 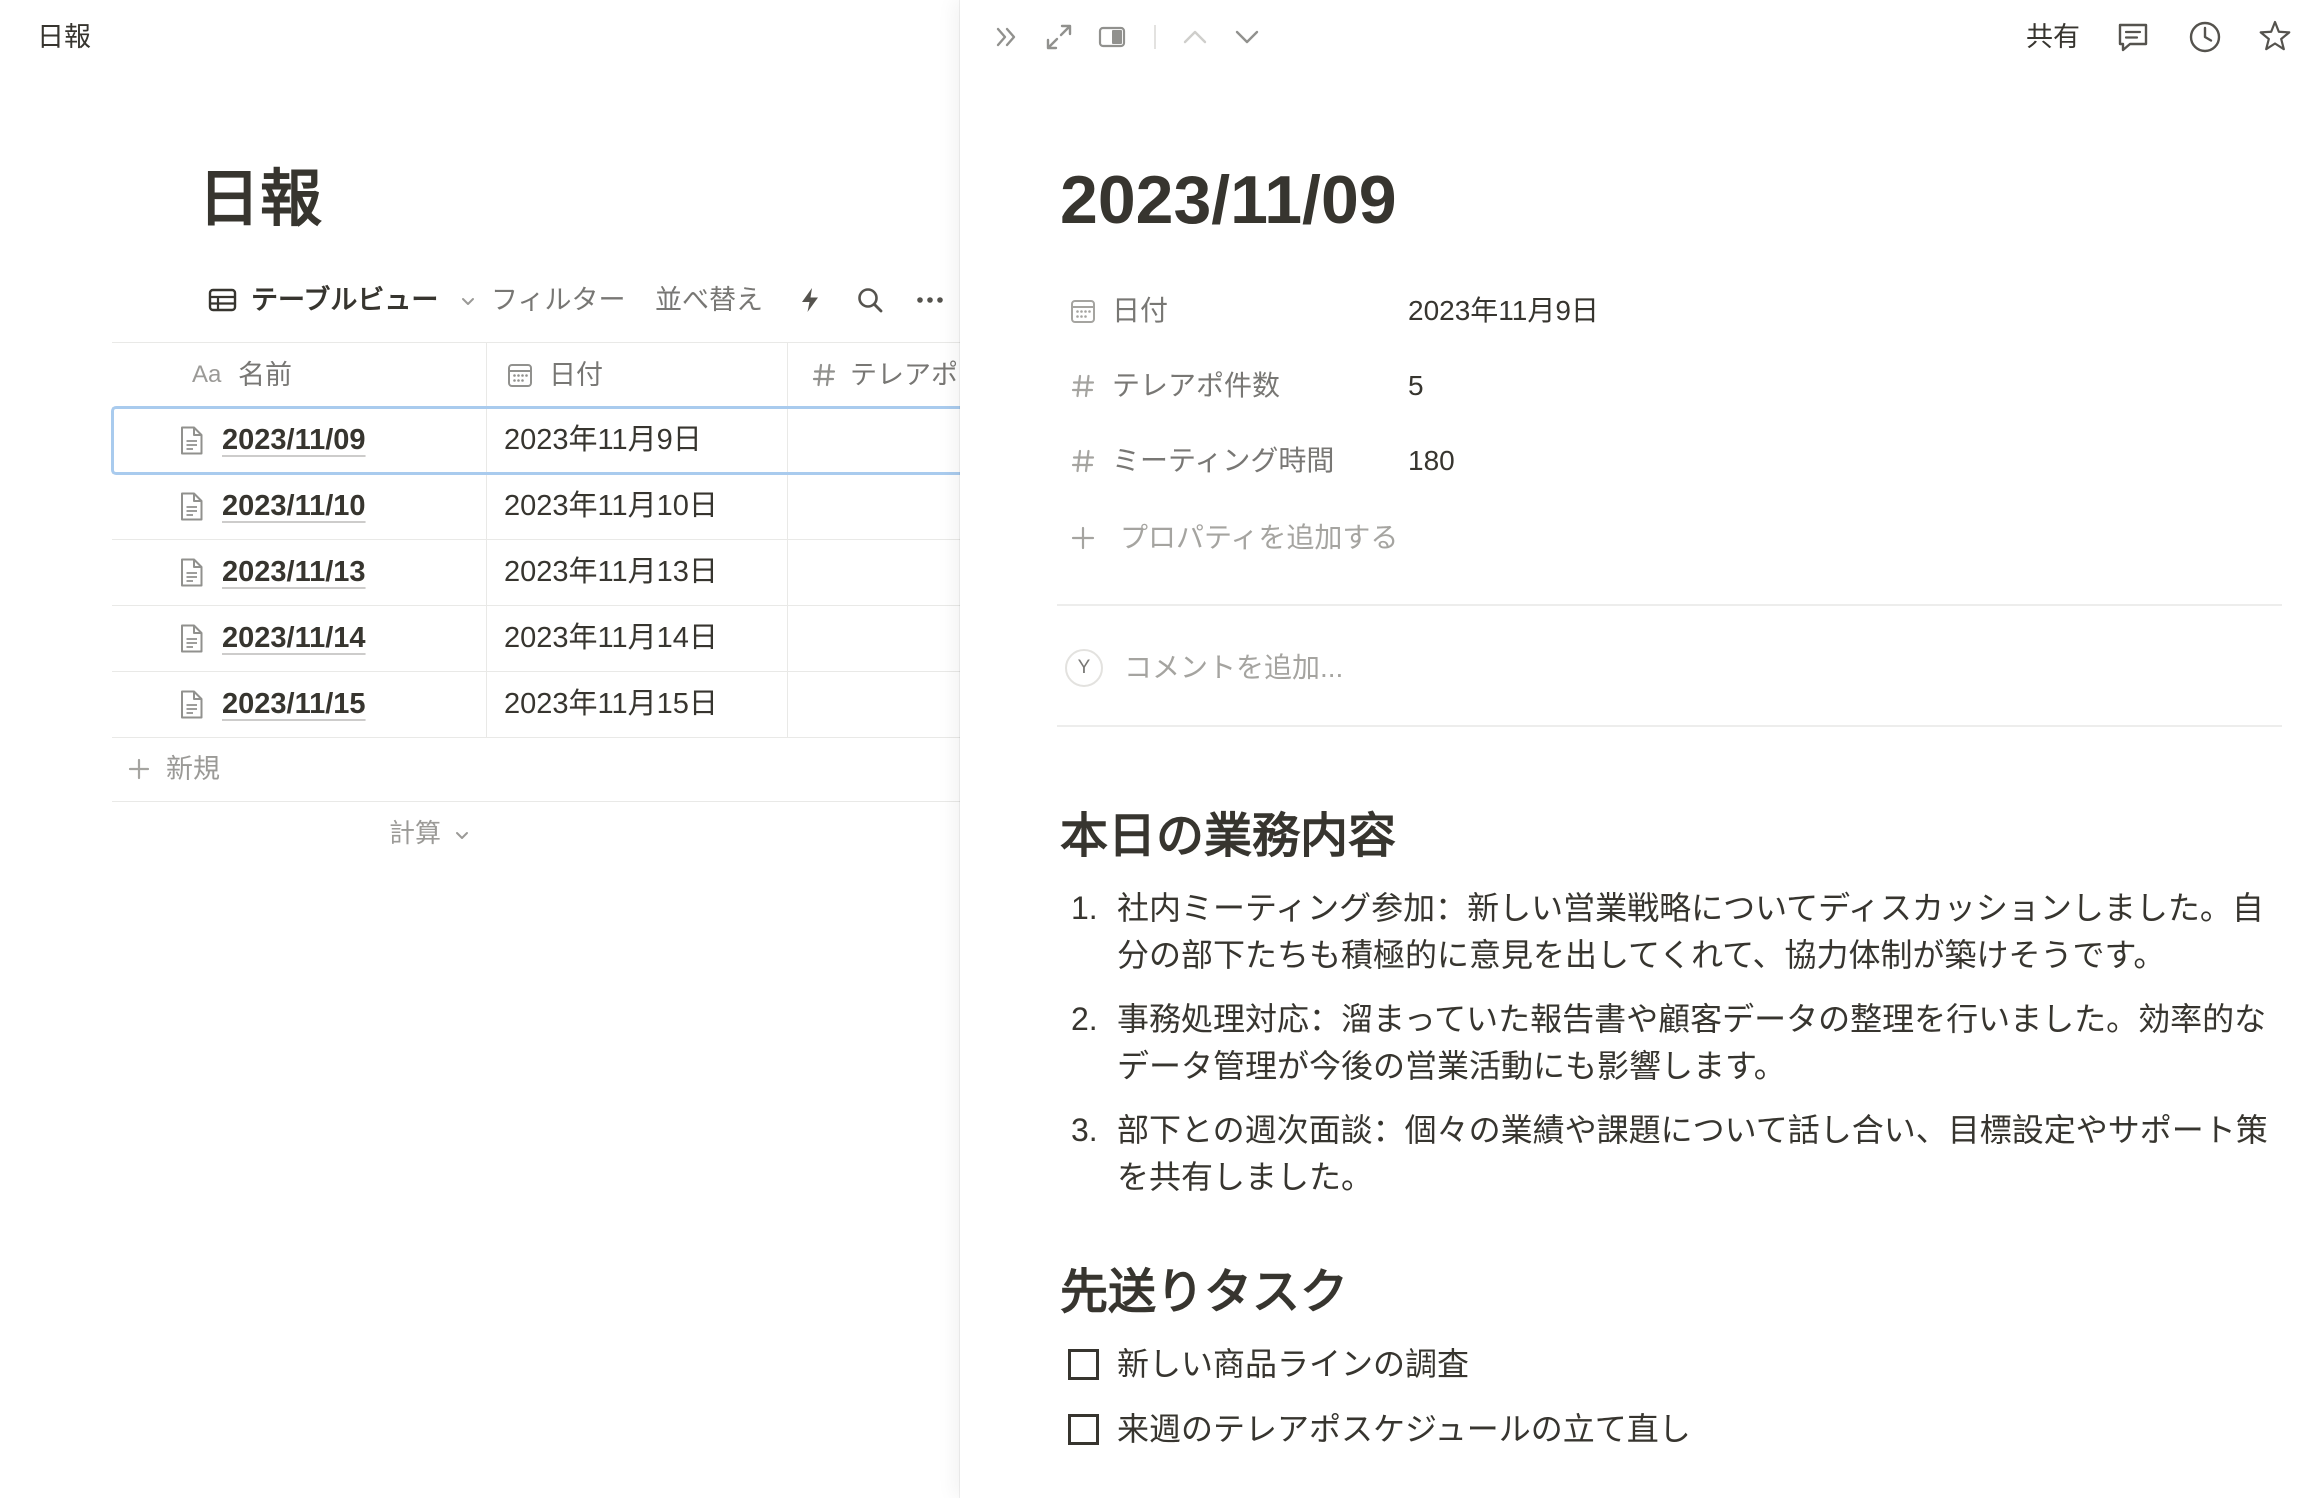 What do you see at coordinates (294, 506) in the screenshot?
I see `row-title-link: 2023/11/10` at bounding box center [294, 506].